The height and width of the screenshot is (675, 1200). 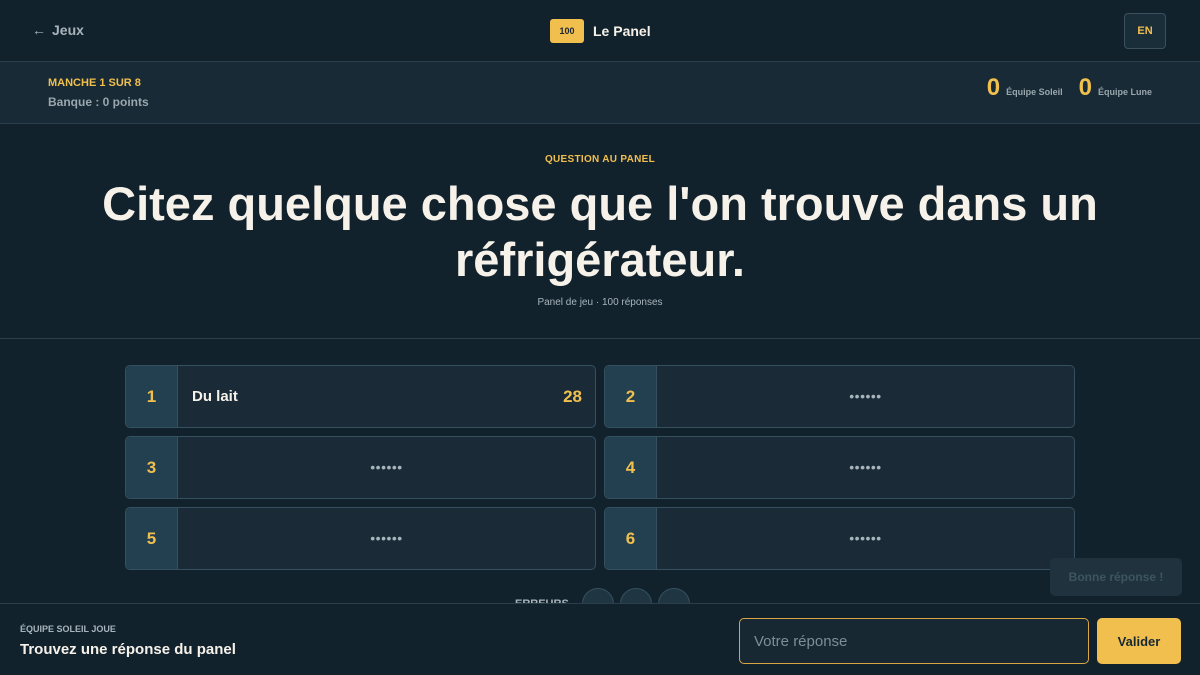 What do you see at coordinates (839, 538) in the screenshot?
I see `answer-slot-6: 6 ••••••` at bounding box center [839, 538].